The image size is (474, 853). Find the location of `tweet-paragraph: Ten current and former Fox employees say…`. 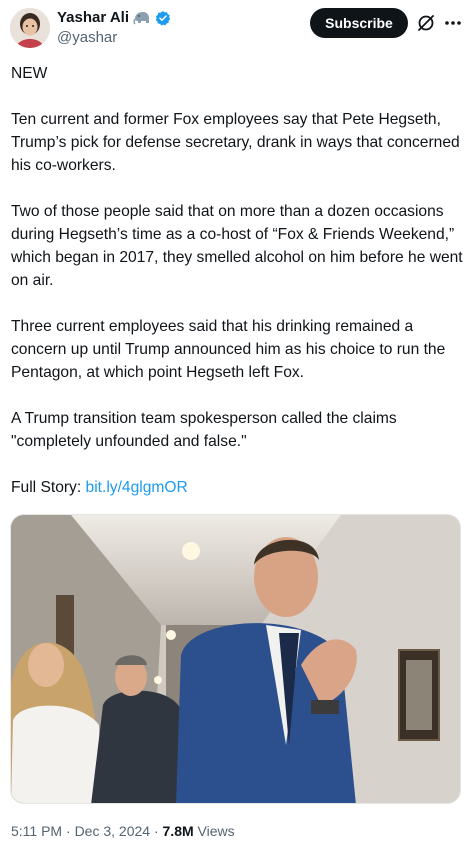

tweet-paragraph: Ten current and former Fox employees say… is located at coordinates (235, 142).